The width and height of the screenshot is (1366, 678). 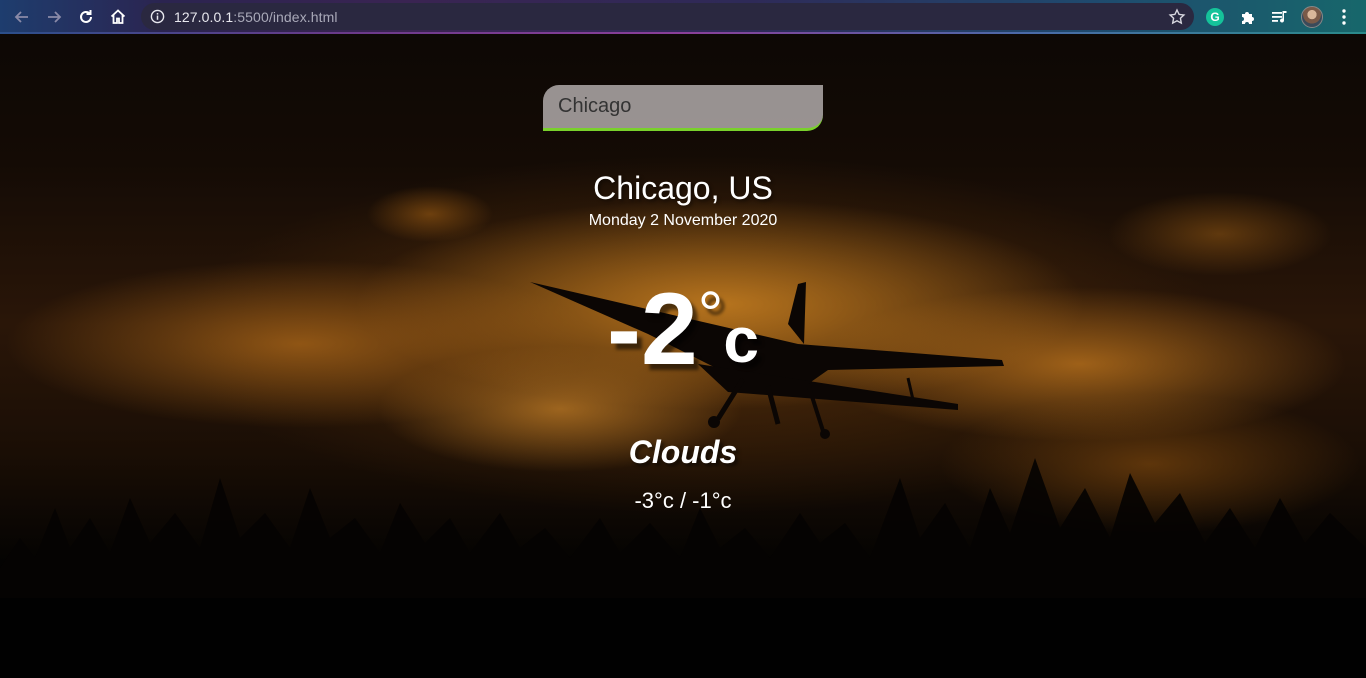 I want to click on puzzle-icon, so click(x=1248, y=18).